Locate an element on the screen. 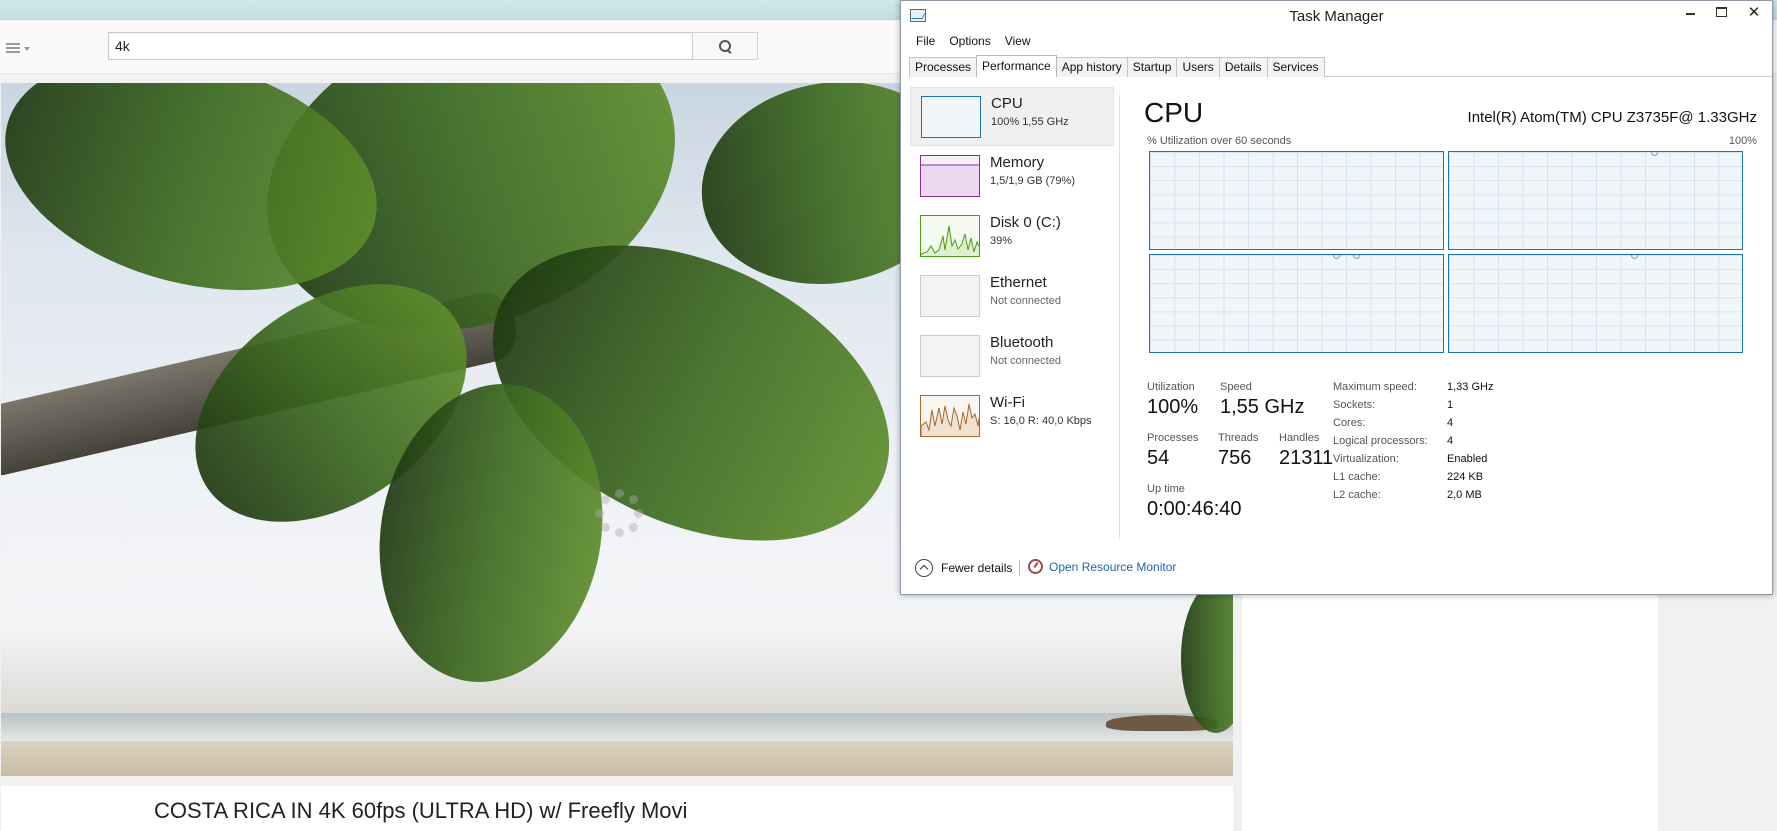 Image resolution: width=1777 pixels, height=831 pixels. spec-label: Maximum speed: is located at coordinates (1375, 387).